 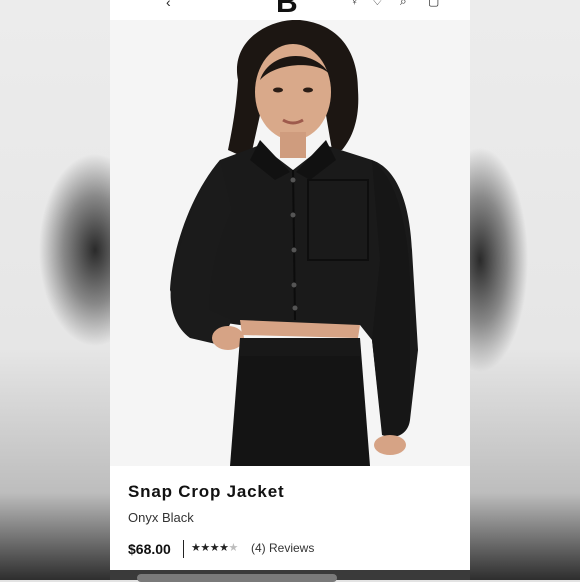 I want to click on price-divider, so click(x=183, y=549).